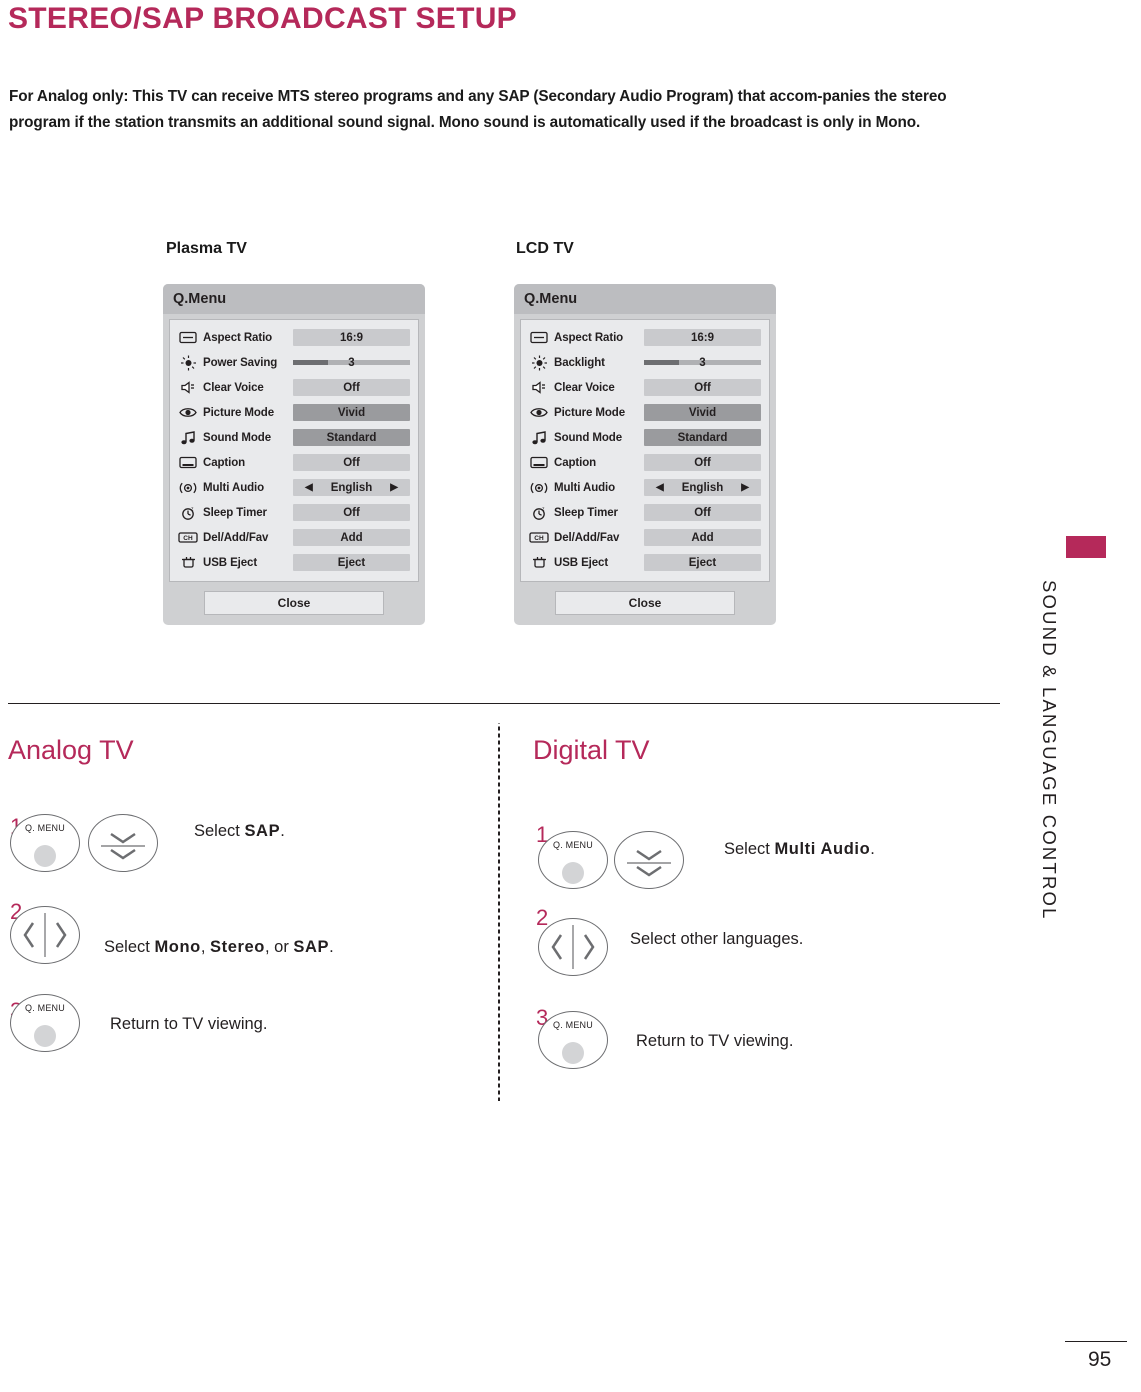 The height and width of the screenshot is (1392, 1141). I want to click on analog-step1-qmenu-button: Q. MENU, so click(45, 843).